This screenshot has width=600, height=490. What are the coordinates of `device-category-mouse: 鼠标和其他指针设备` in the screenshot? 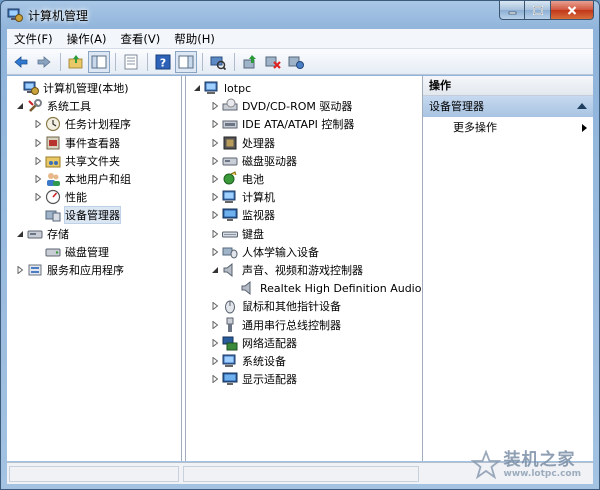 It's located at (304, 306).